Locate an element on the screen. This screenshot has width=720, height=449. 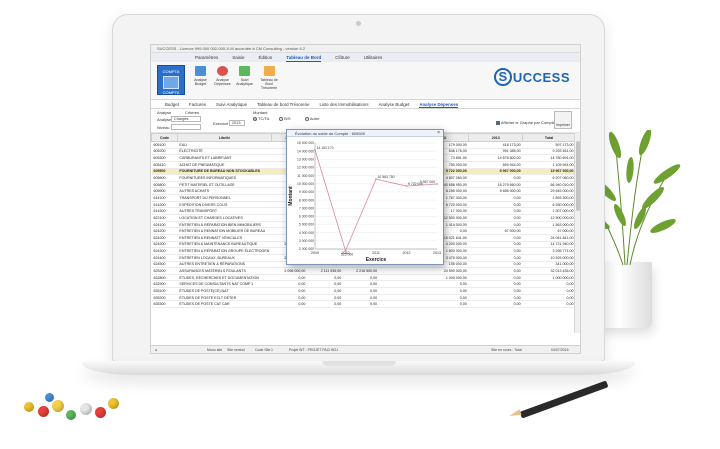
y-tick-label: 9 000 000 is located at coordinates (306, 192).